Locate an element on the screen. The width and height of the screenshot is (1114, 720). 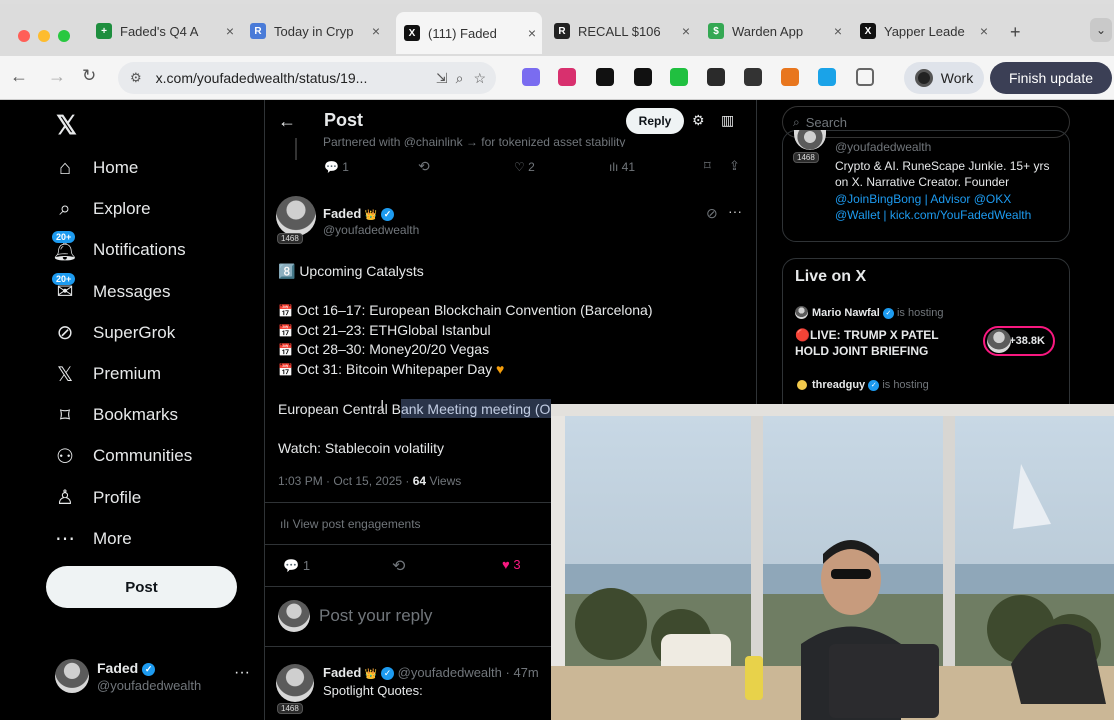
install-icon: ⇲ is located at coordinates (442, 78).